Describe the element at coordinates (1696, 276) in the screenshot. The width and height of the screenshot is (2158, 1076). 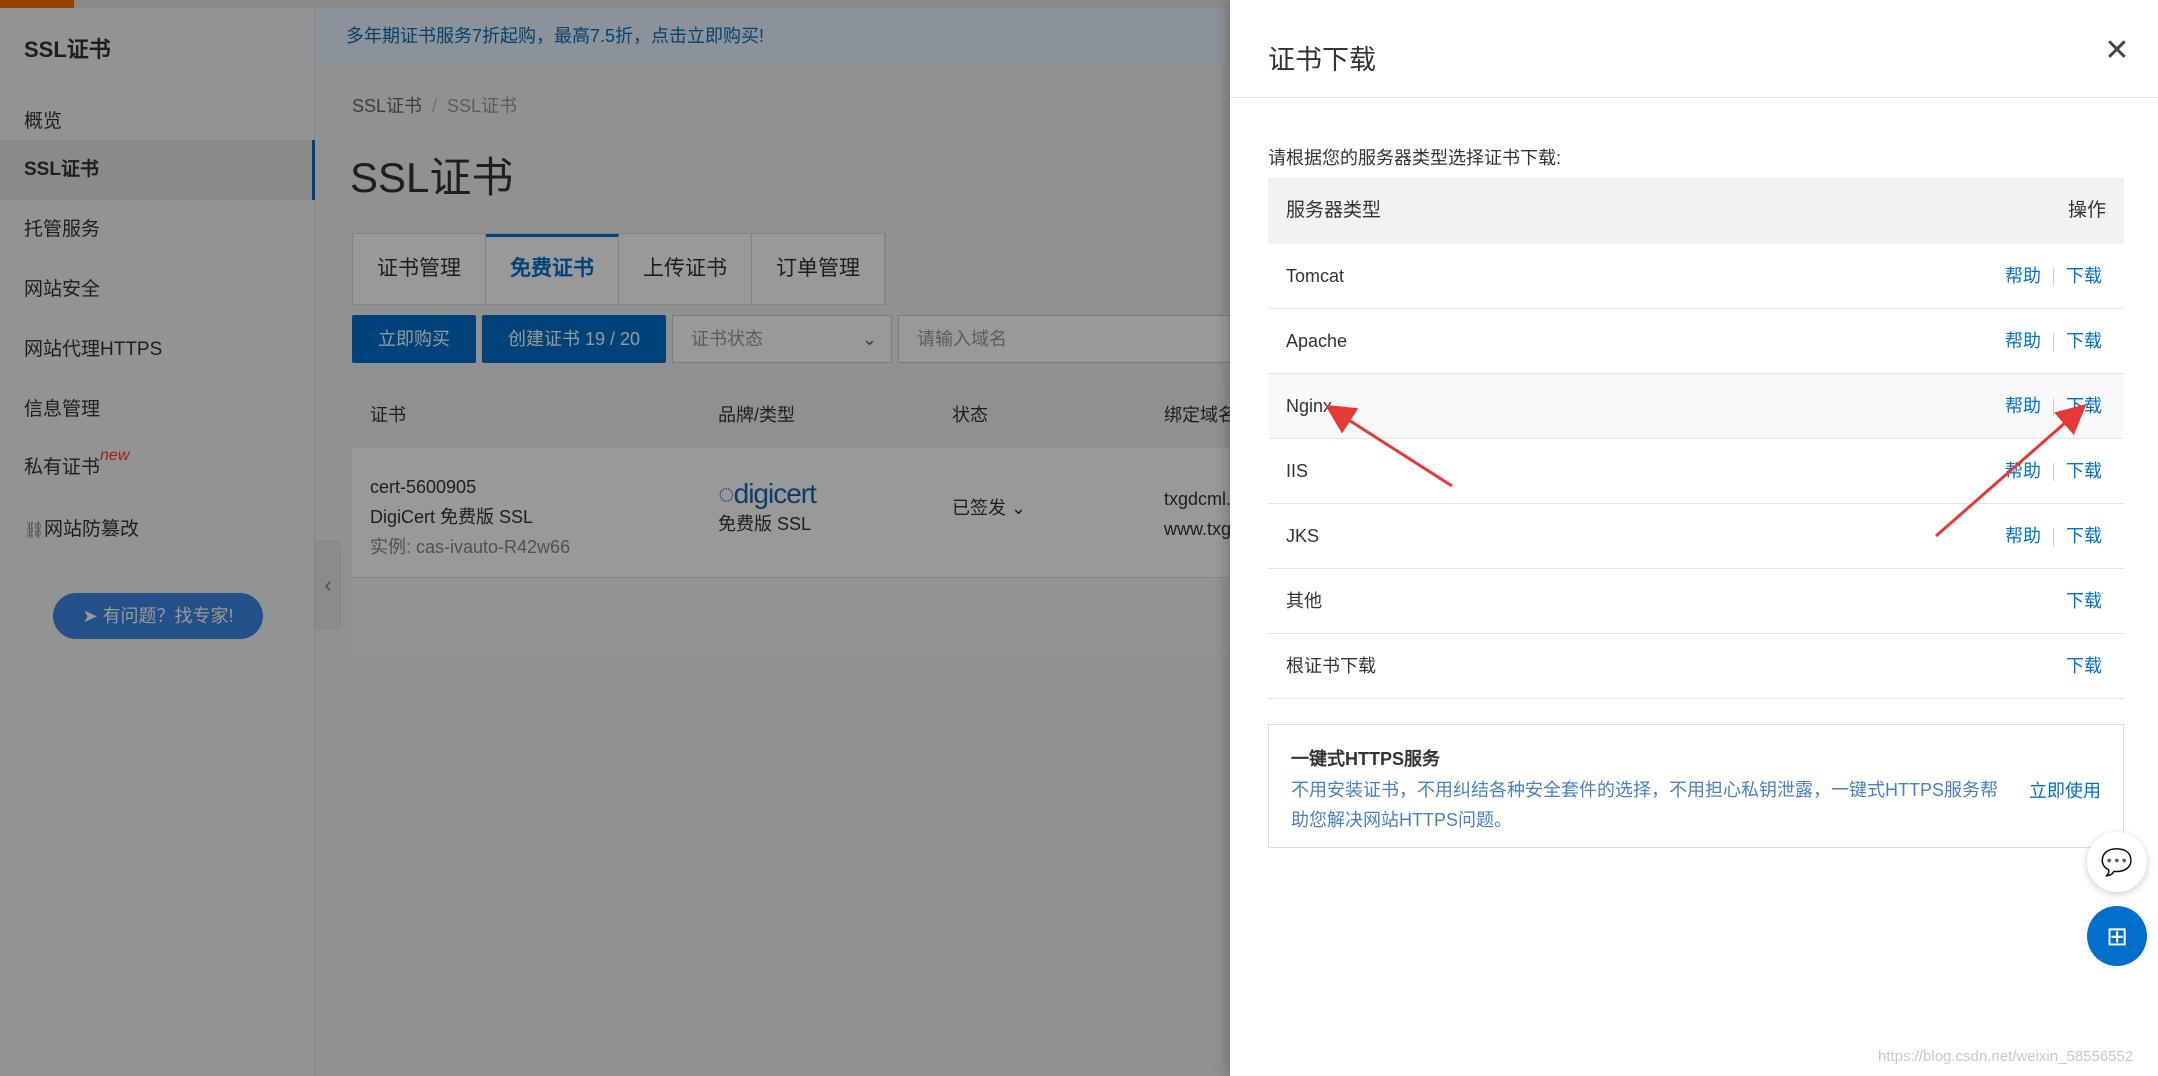
I see `table-row: Tomcat 帮助 下载` at that location.